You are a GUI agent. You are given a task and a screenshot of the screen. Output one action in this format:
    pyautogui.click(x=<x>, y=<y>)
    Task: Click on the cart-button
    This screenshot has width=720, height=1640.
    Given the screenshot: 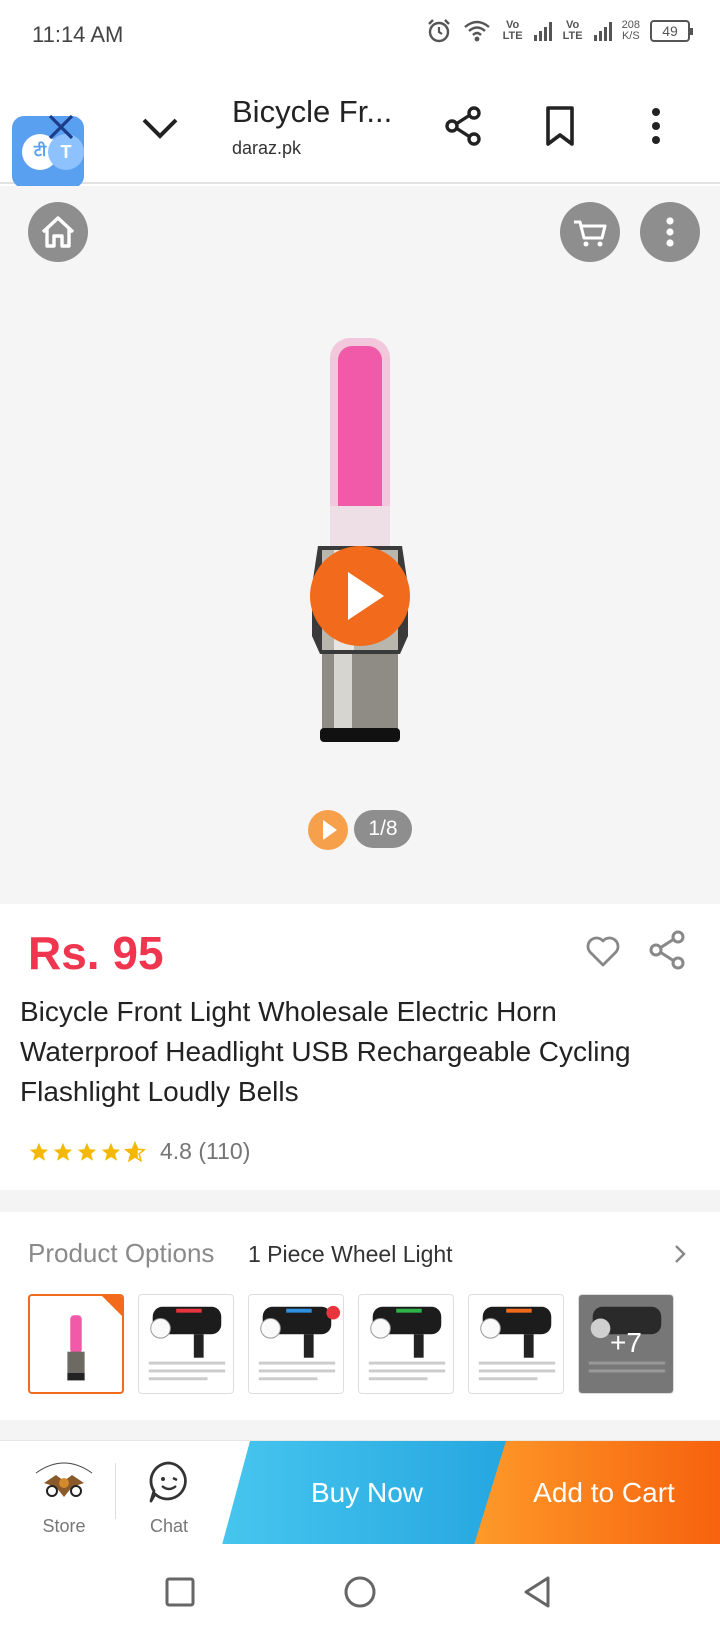 What is the action you would take?
    pyautogui.click(x=590, y=232)
    